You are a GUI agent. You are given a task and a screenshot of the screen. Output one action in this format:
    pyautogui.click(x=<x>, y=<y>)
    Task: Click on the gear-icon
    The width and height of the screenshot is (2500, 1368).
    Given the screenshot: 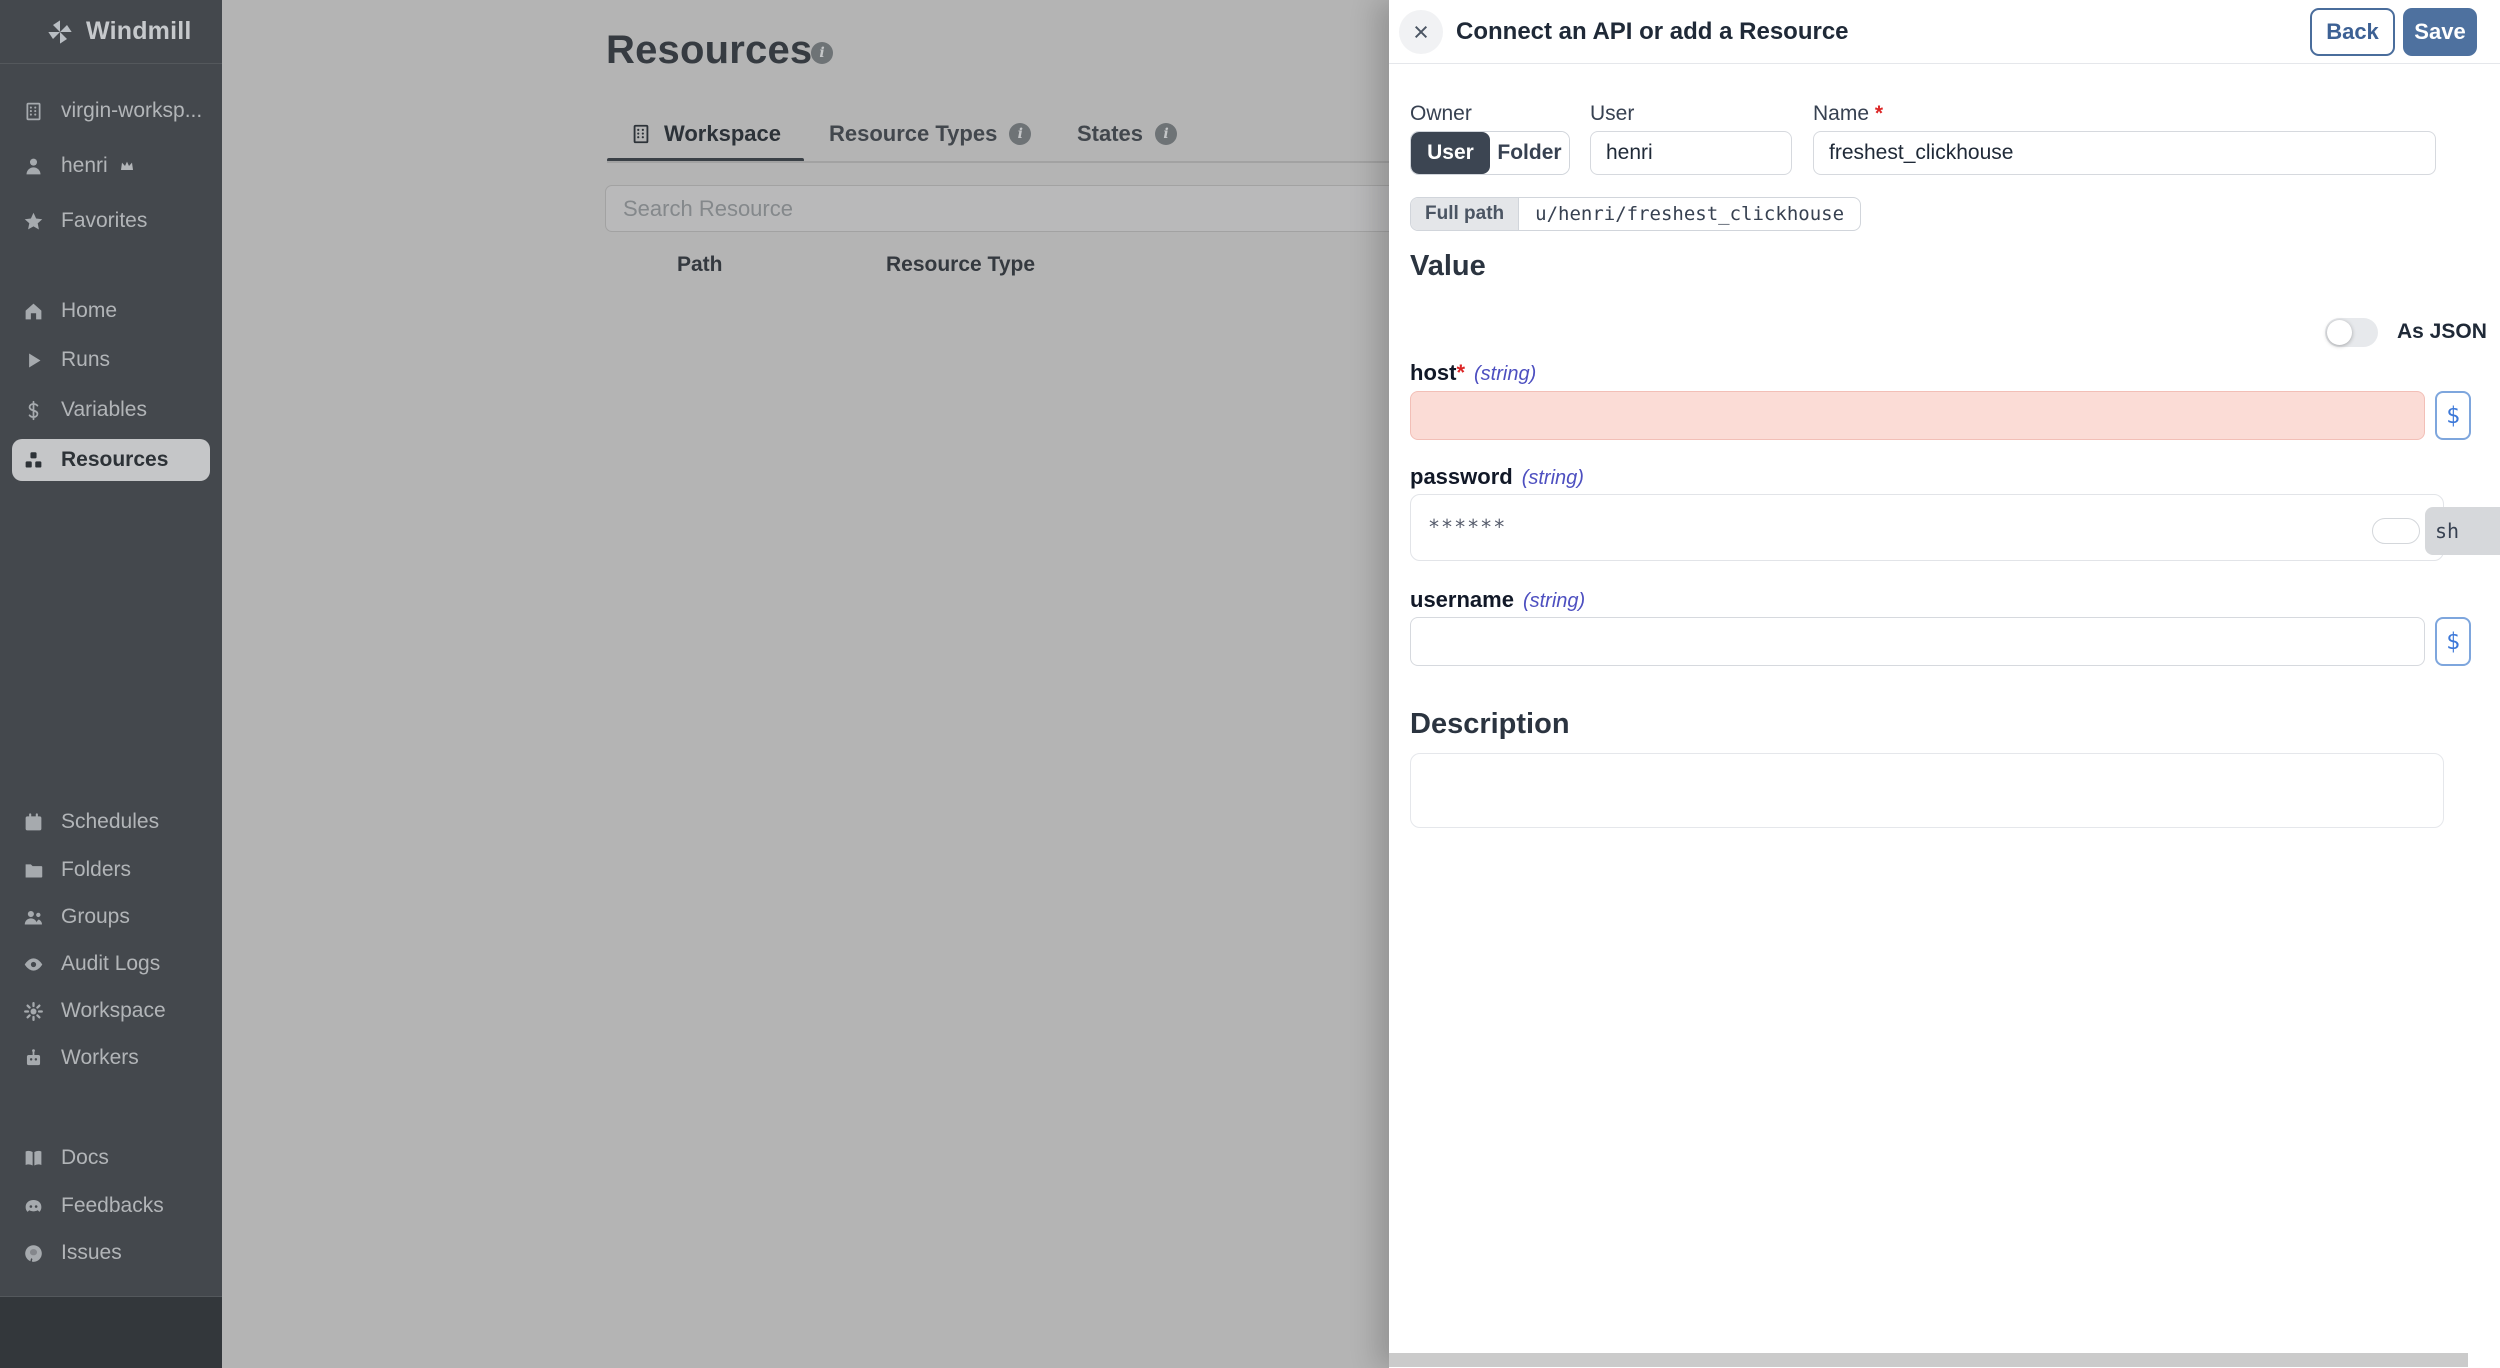 What is the action you would take?
    pyautogui.click(x=33, y=1011)
    